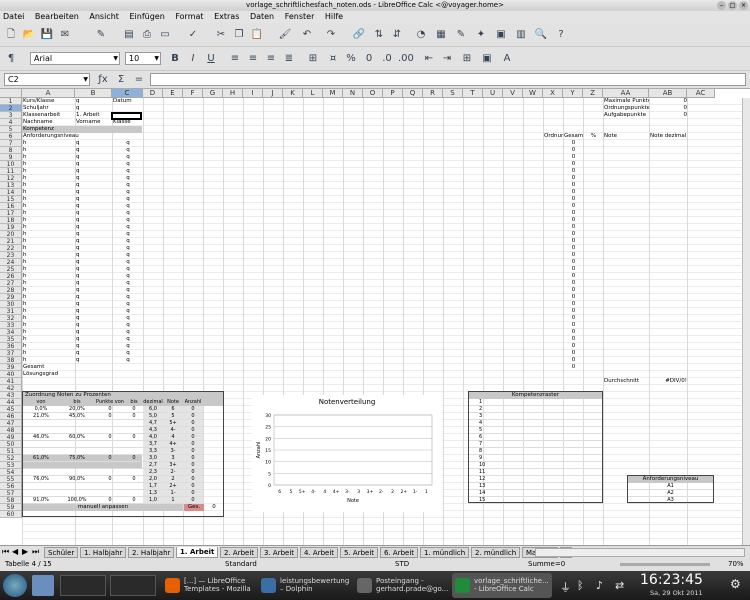 The height and width of the screenshot is (600, 750). What do you see at coordinates (153, 93) in the screenshot?
I see `column-header-d: D` at bounding box center [153, 93].